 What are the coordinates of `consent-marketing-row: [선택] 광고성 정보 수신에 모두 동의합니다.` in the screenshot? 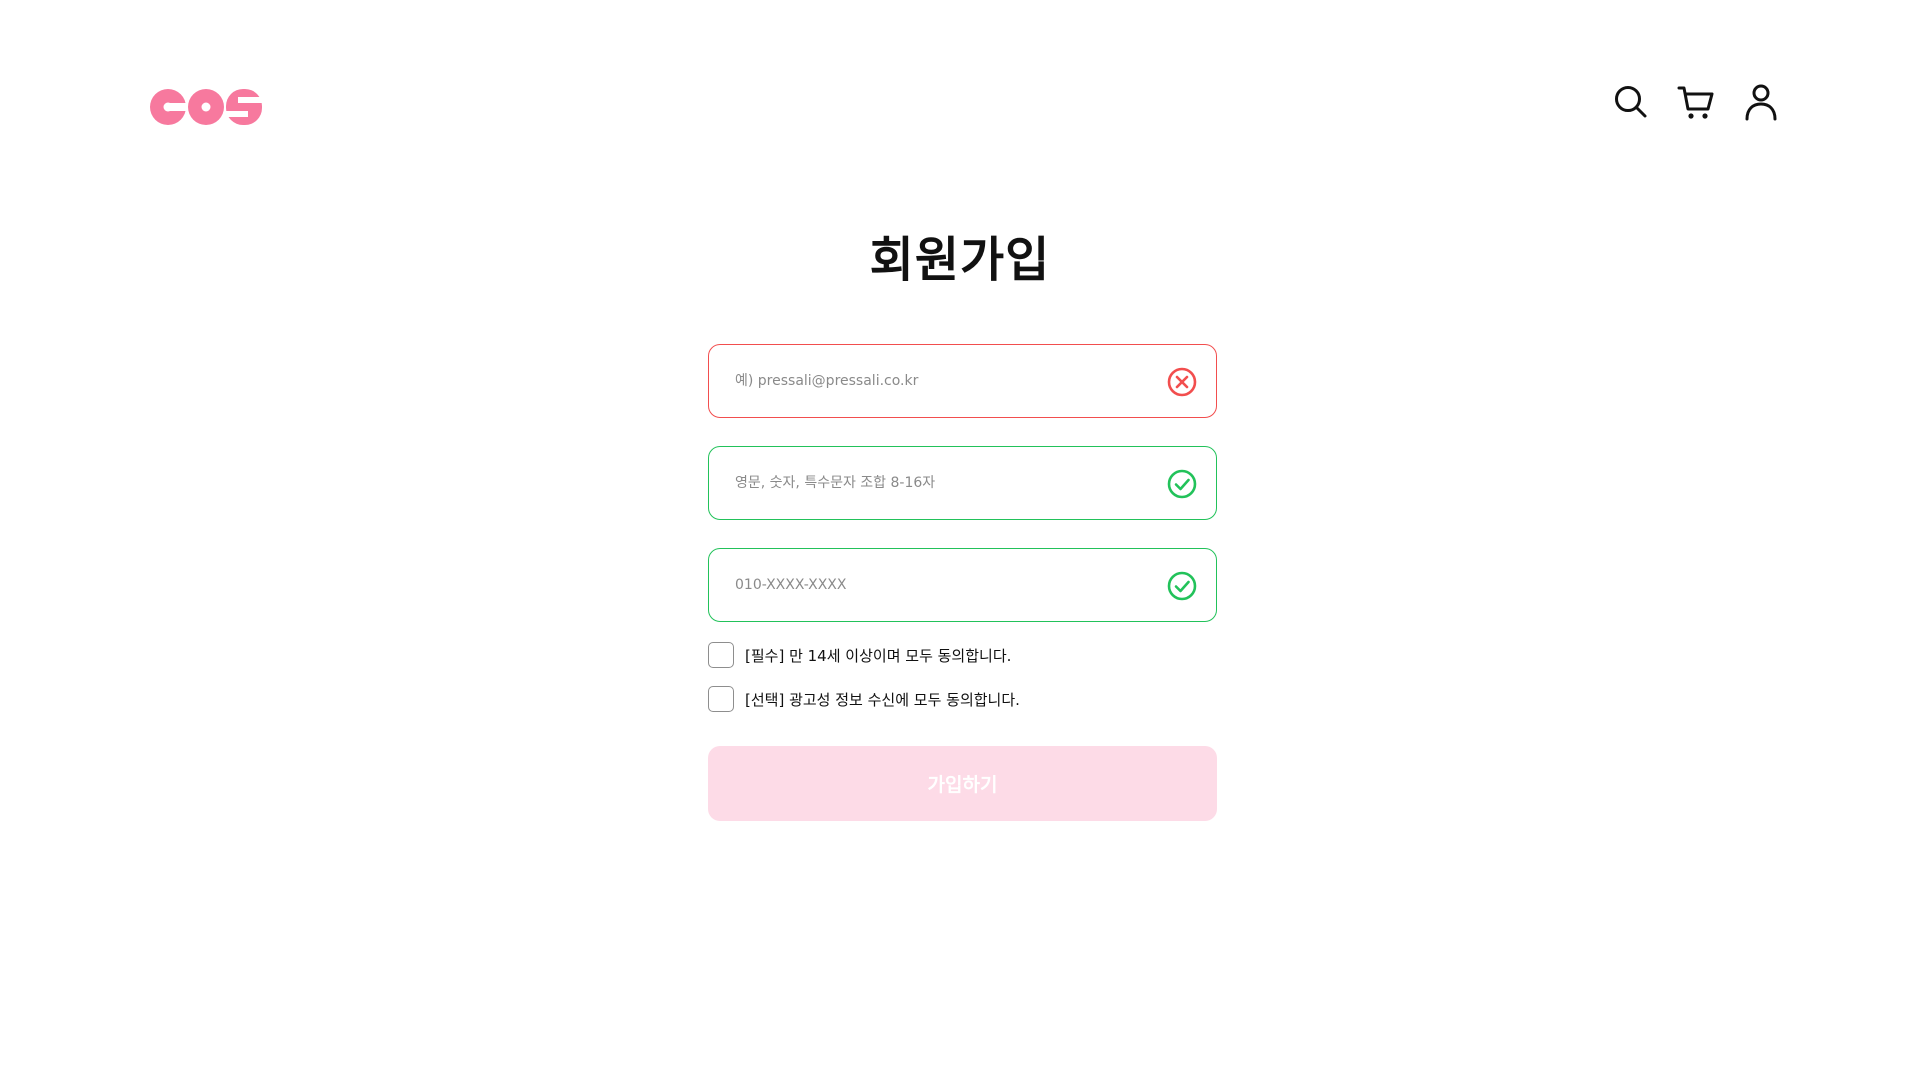 It's located at (864, 699).